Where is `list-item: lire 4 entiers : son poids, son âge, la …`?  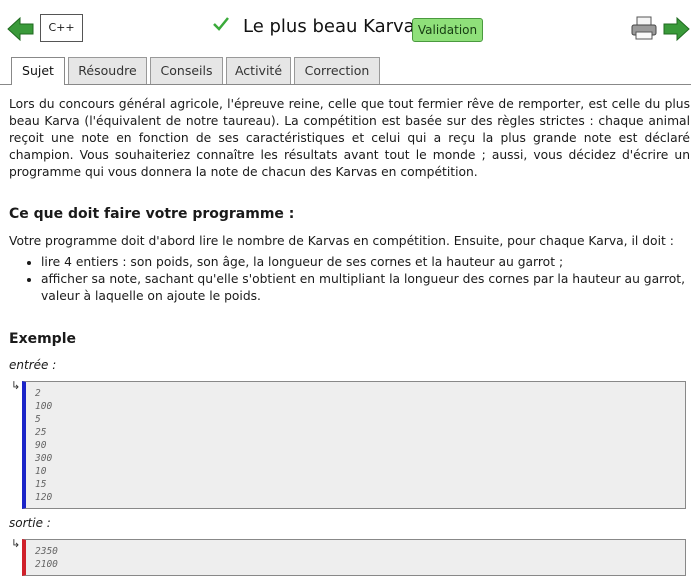
list-item: lire 4 entiers : son poids, son âge, la … is located at coordinates (365, 262).